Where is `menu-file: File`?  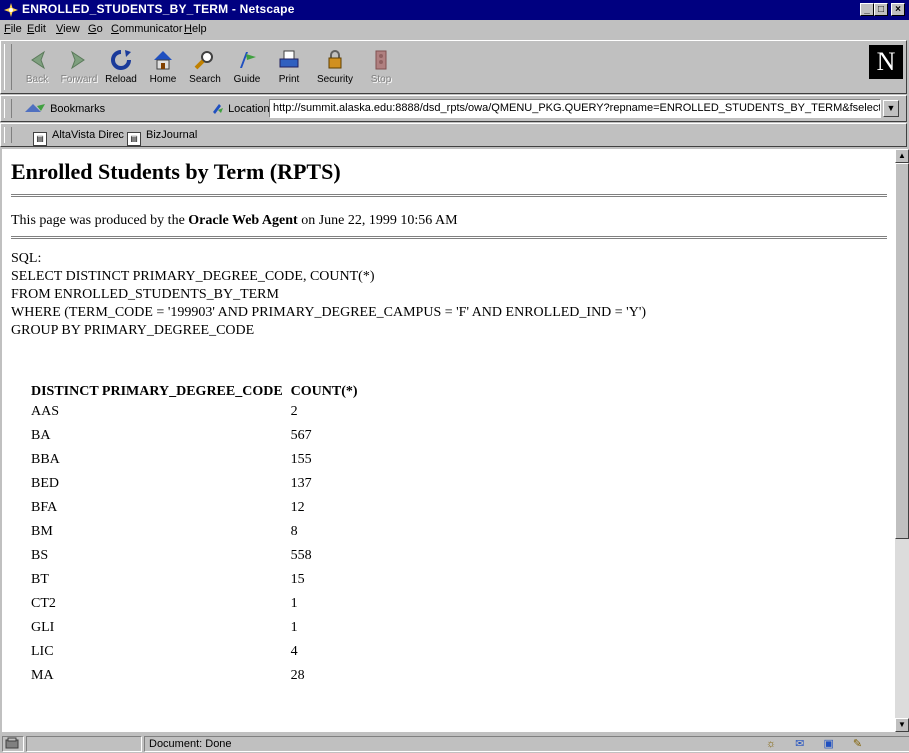 menu-file: File is located at coordinates (13, 29).